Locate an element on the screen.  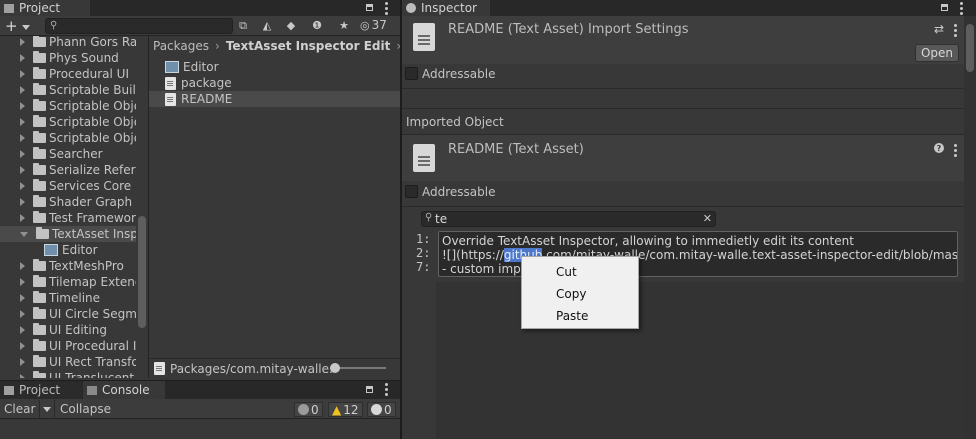
warning-filter-button: ▲ 12 is located at coordinates (345, 409).